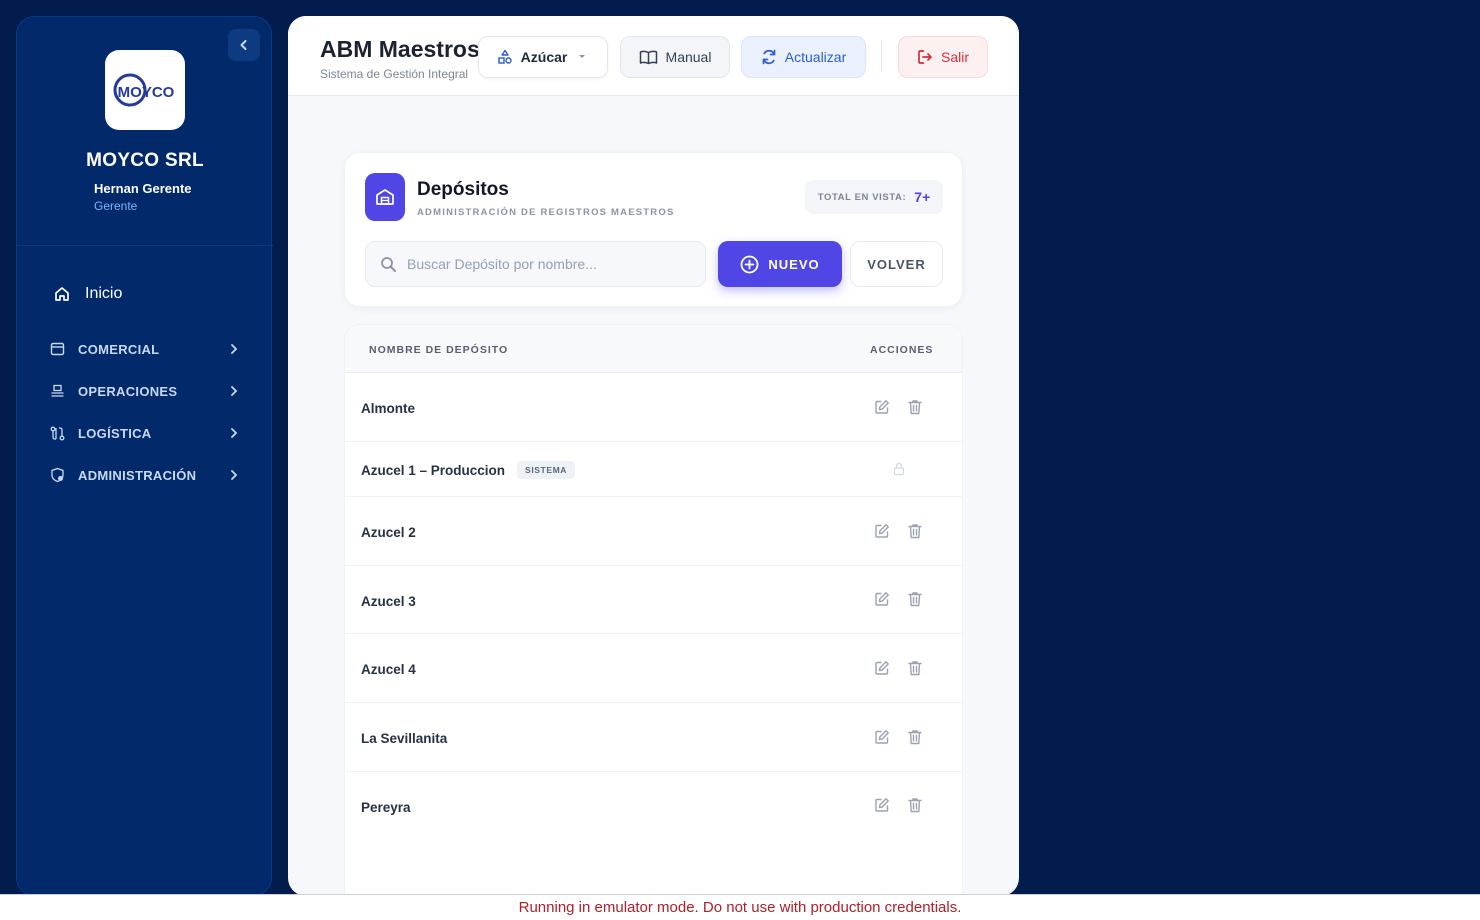 Image resolution: width=1480 pixels, height=920 pixels. I want to click on table-header: NOMBRE DE DEPÓSITO ACCIONES, so click(653, 349).